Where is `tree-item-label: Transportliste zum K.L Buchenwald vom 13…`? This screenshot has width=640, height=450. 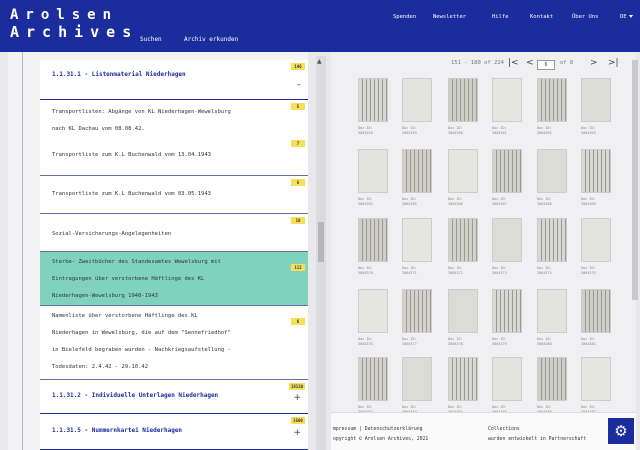
tree-item-label: Transportliste zum K.L Buchenwald vom 13… is located at coordinates (131, 155).